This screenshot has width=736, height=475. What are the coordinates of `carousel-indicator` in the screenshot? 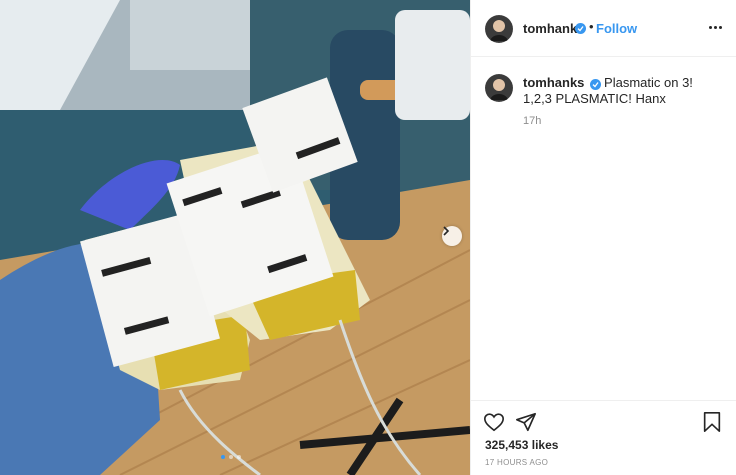 It's located at (231, 457).